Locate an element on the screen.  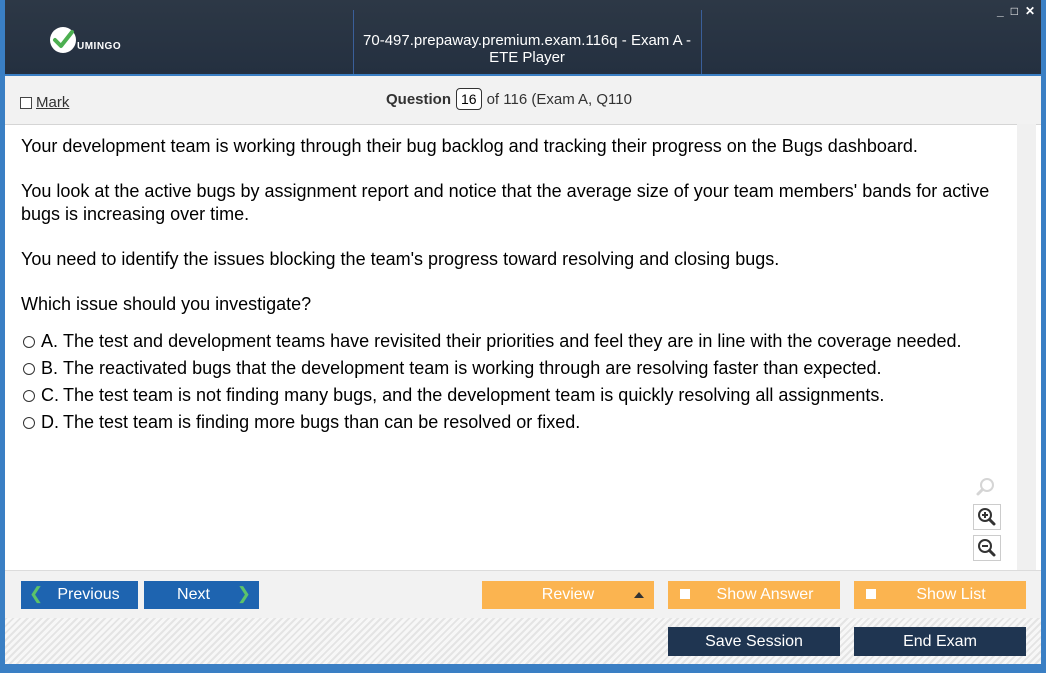
logo-text: UMINGO is located at coordinates (99, 46).